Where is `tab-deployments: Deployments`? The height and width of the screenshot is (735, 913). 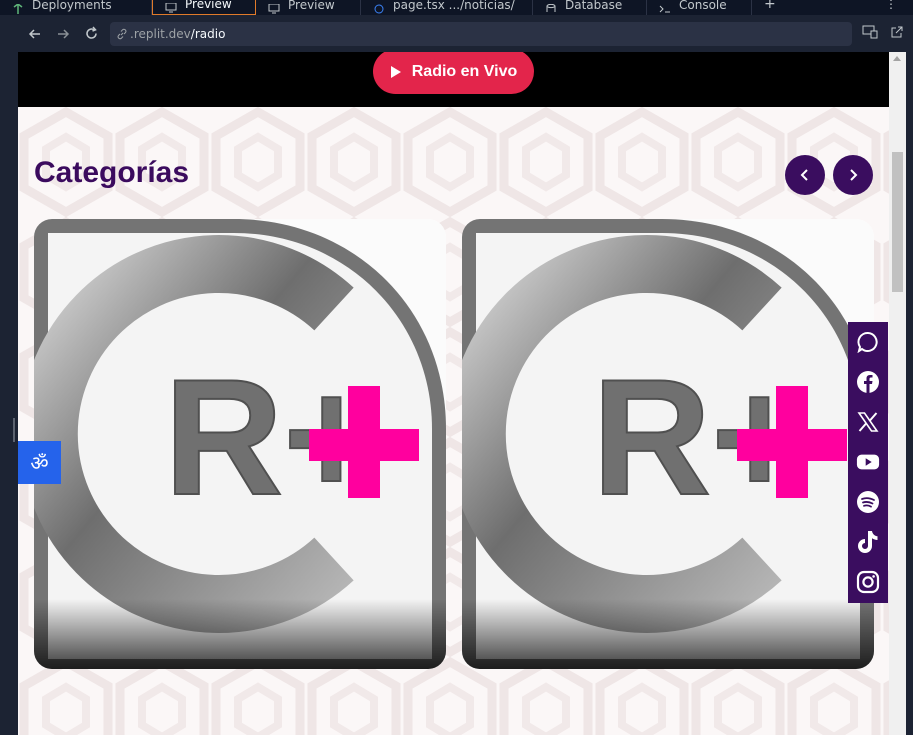 tab-deployments: Deployments is located at coordinates (76, 7).